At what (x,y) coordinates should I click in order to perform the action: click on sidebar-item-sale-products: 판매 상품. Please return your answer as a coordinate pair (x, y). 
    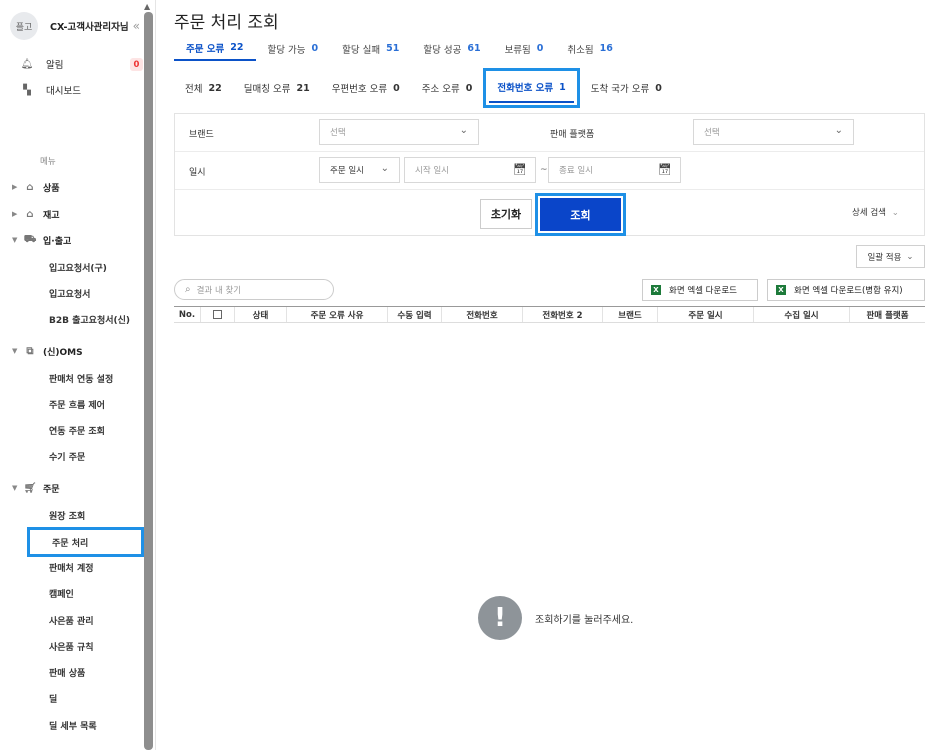
    Looking at the image, I should click on (67, 672).